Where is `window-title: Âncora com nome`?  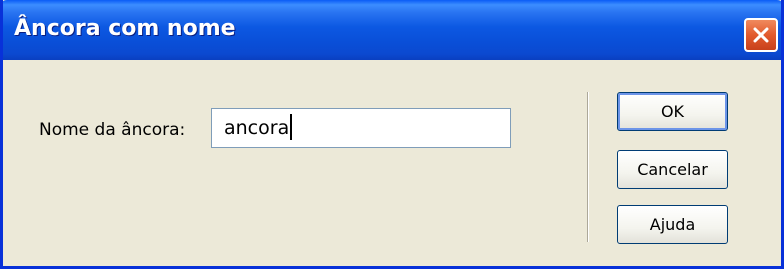
window-title: Âncora com nome is located at coordinates (125, 28).